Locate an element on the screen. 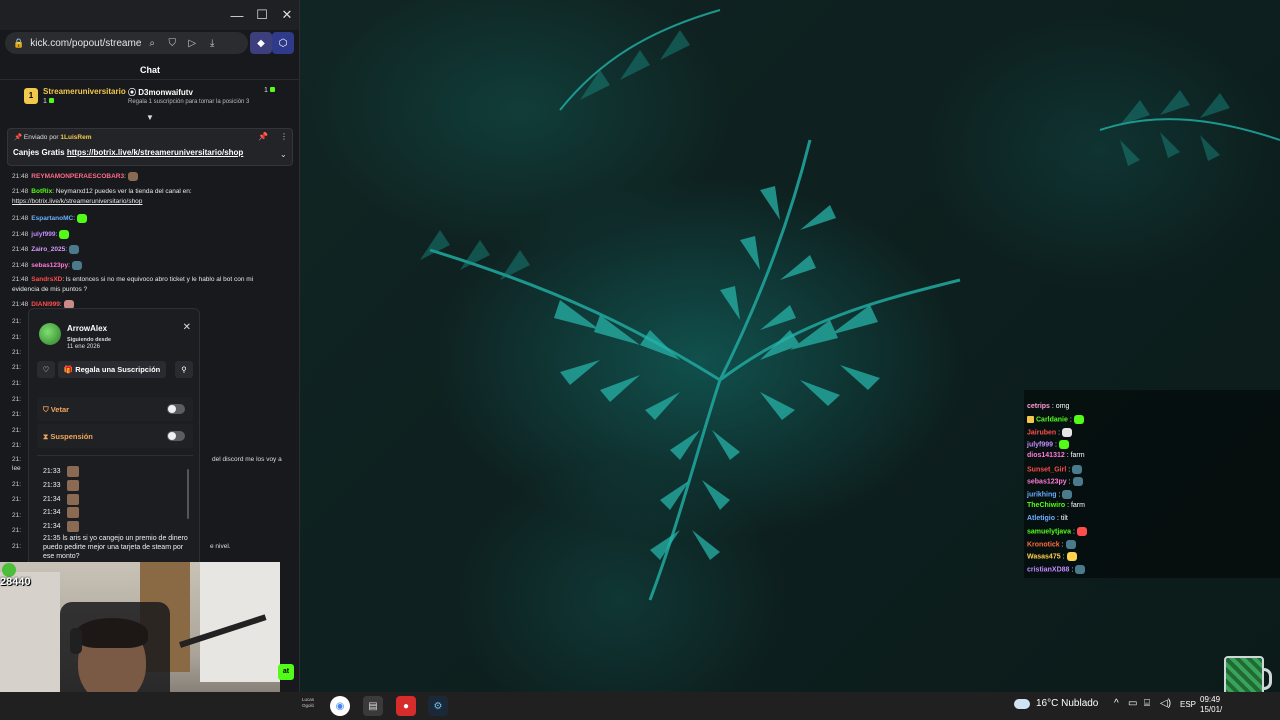 Image resolution: width=1280 pixels, height=720 pixels. lock-icon: 🔒 is located at coordinates (19, 42).